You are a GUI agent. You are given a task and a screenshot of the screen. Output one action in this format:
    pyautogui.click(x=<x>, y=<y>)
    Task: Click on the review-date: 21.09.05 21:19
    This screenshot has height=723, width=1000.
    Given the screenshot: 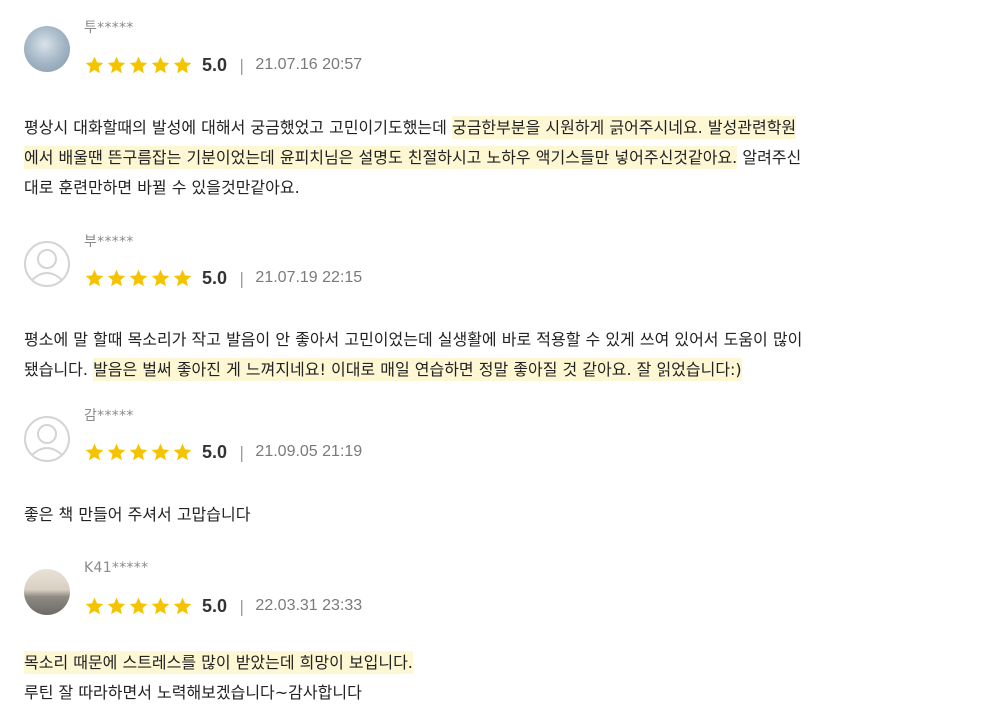 What is the action you would take?
    pyautogui.click(x=309, y=451)
    